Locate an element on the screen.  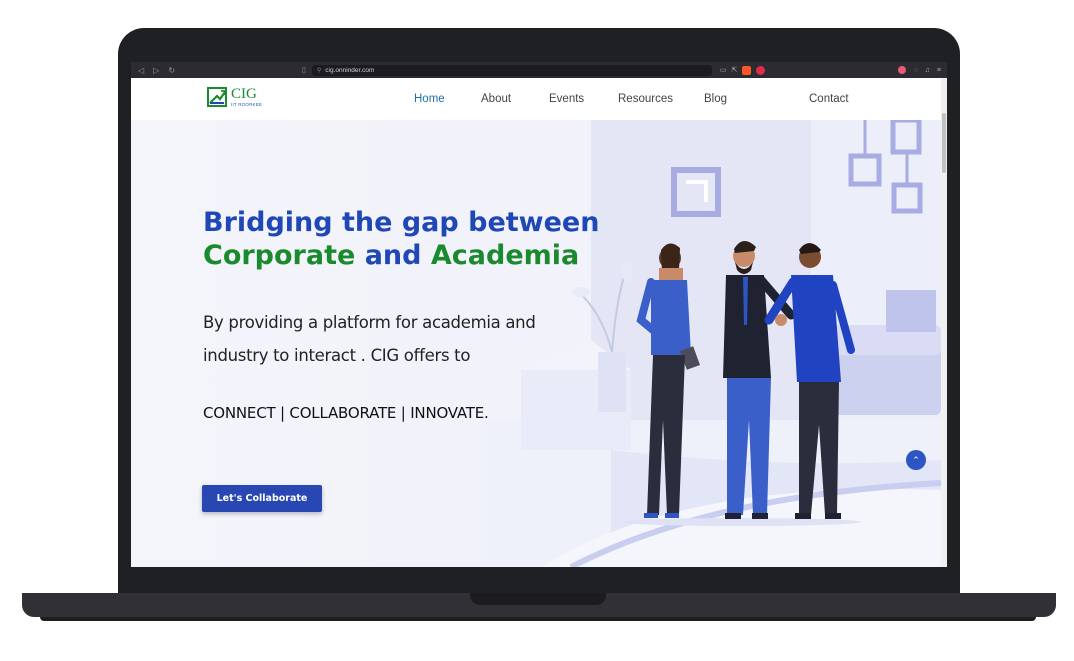
wallet-icon: ◌ is located at coordinates (915, 70).